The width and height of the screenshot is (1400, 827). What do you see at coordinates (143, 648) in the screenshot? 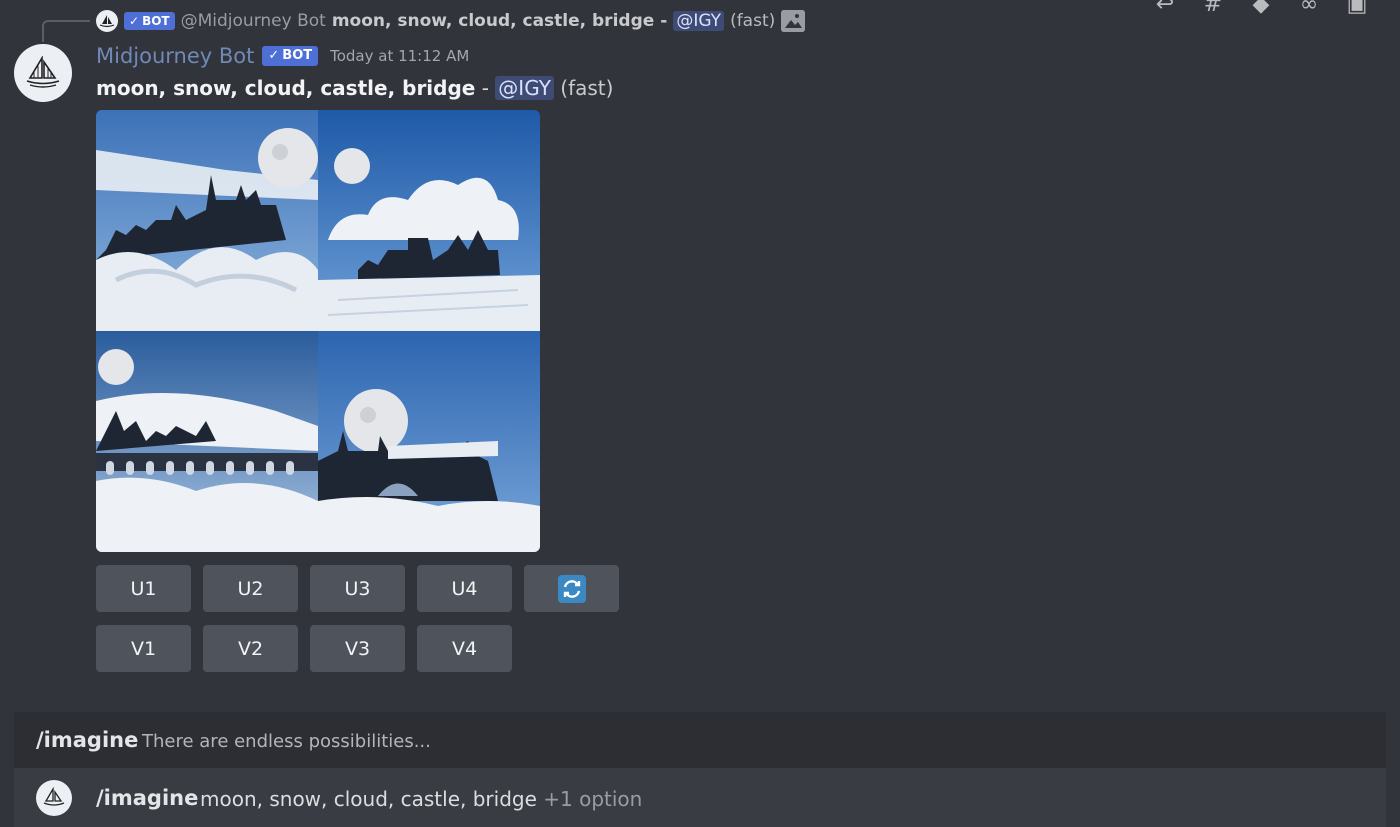
I see `v1-button: V1` at bounding box center [143, 648].